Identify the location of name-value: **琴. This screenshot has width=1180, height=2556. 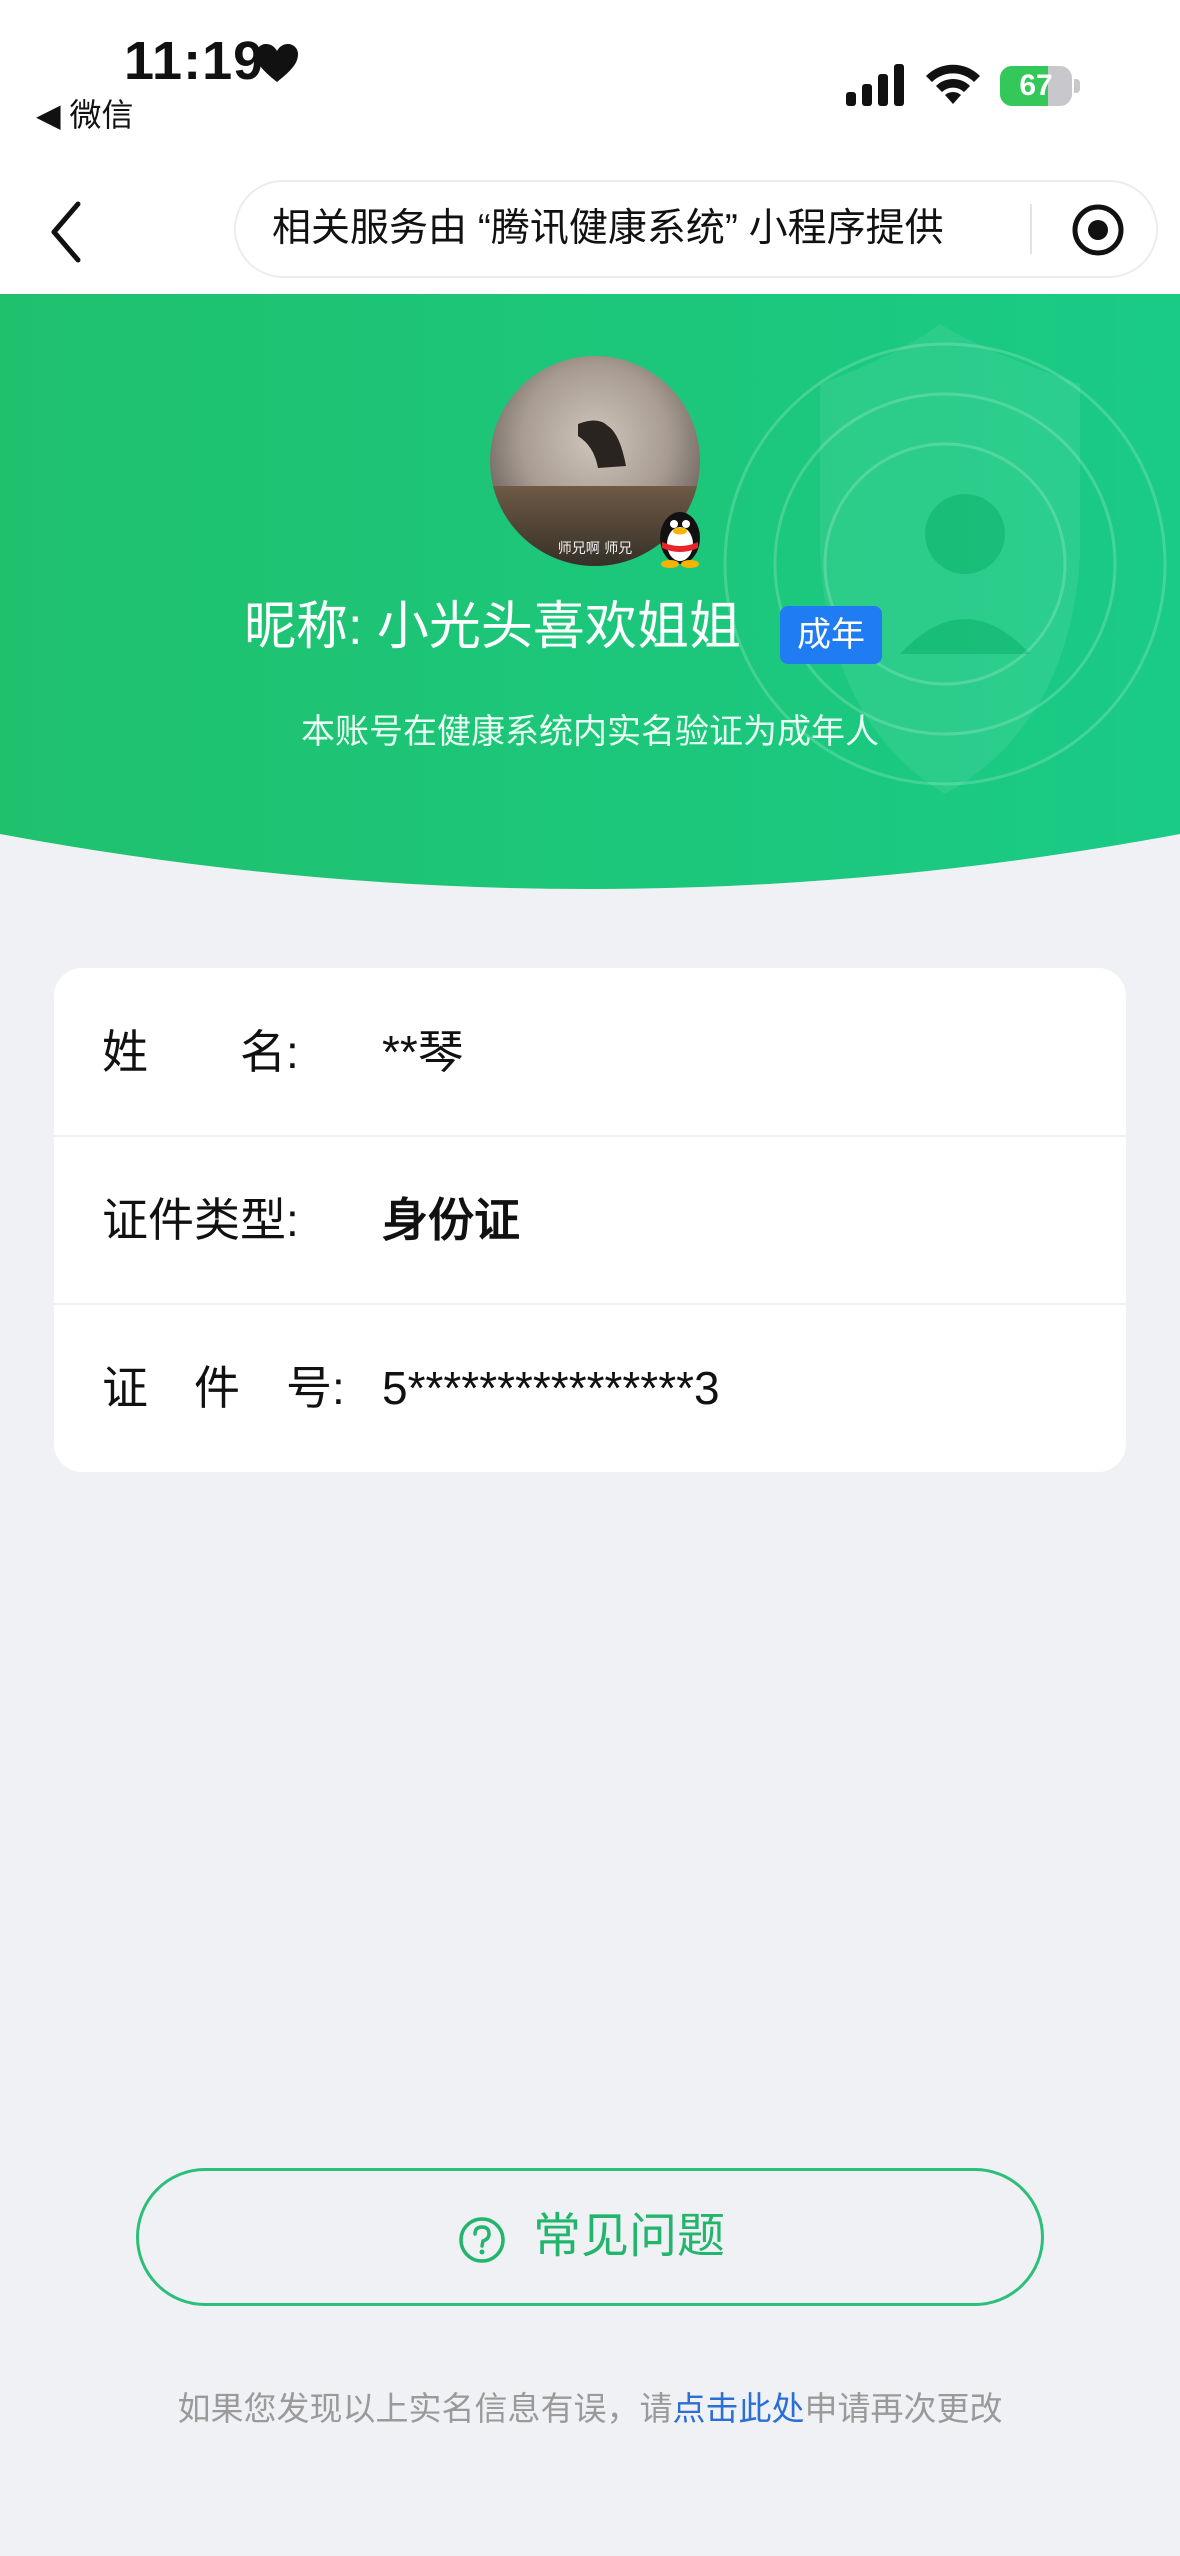
(423, 1052).